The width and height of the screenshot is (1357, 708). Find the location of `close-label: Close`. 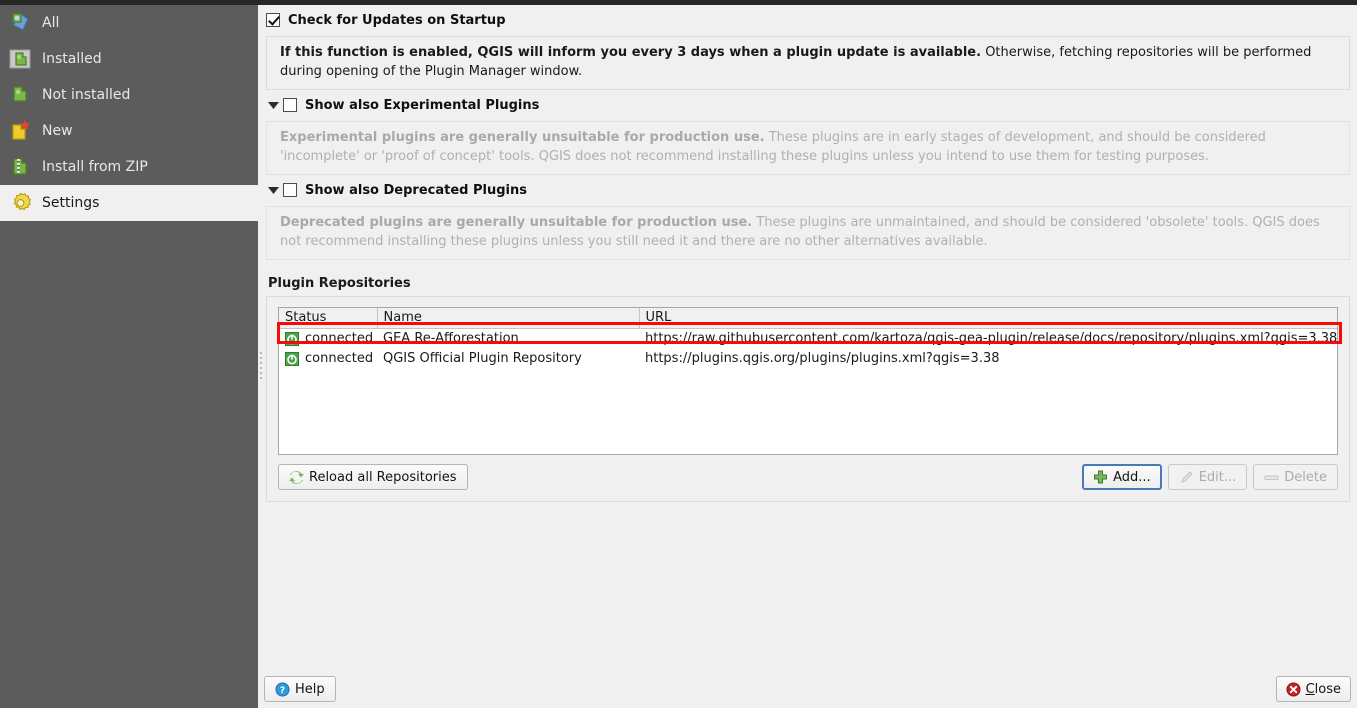

close-label: Close is located at coordinates (1323, 689).